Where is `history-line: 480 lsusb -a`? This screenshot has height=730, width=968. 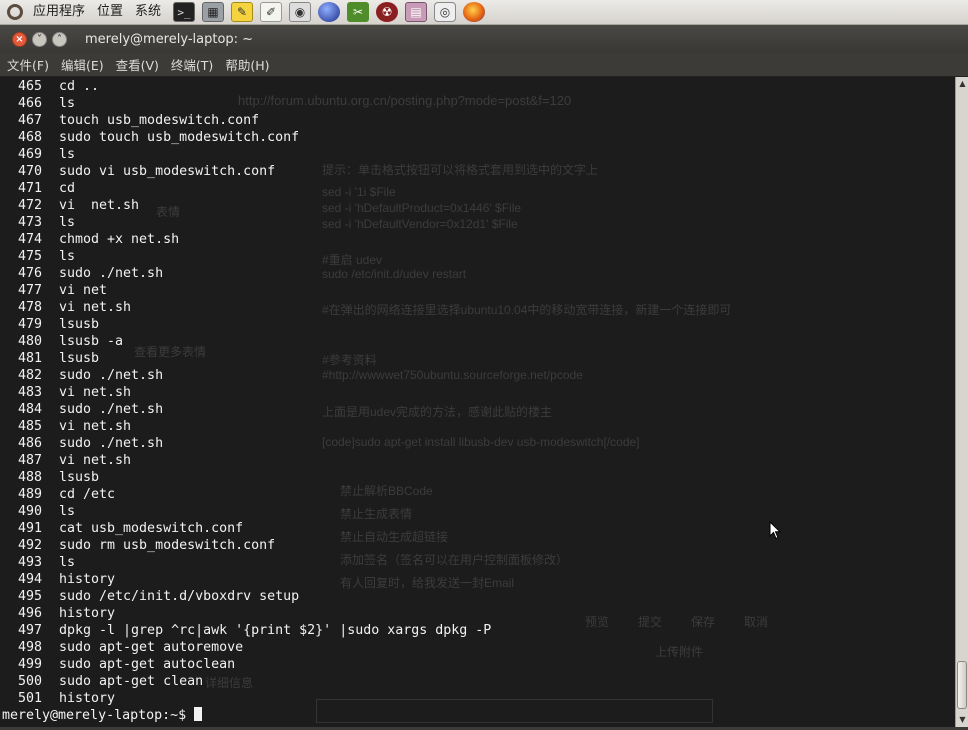 history-line: 480 lsusb -a is located at coordinates (246, 341).